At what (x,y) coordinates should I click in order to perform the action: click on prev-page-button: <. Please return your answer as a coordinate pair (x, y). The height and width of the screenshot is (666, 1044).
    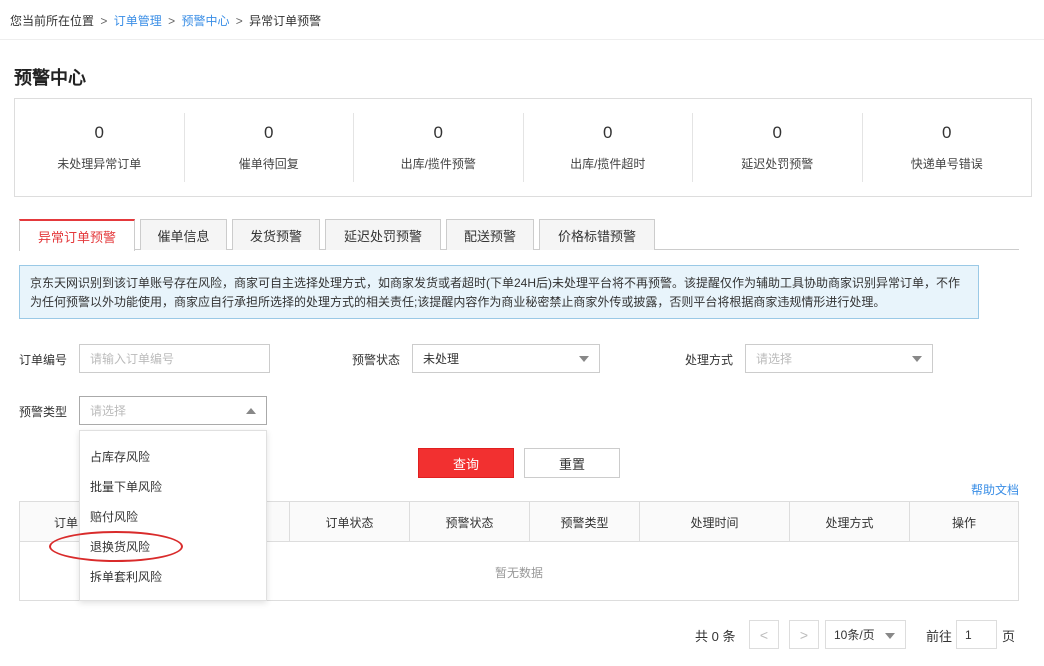
    Looking at the image, I should click on (764, 634).